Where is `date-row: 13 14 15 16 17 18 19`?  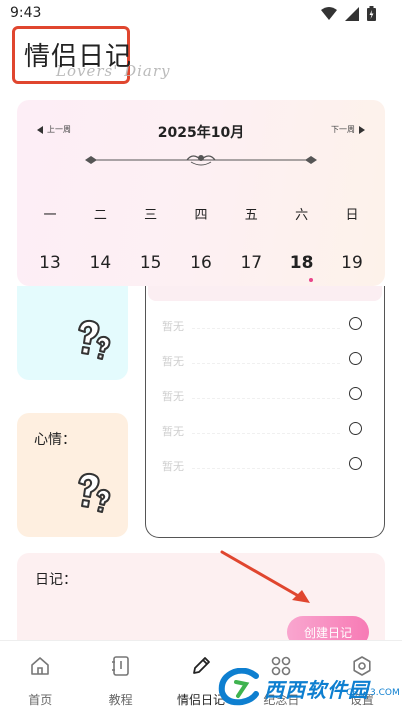 date-row: 13 14 15 16 17 18 19 is located at coordinates (201, 263).